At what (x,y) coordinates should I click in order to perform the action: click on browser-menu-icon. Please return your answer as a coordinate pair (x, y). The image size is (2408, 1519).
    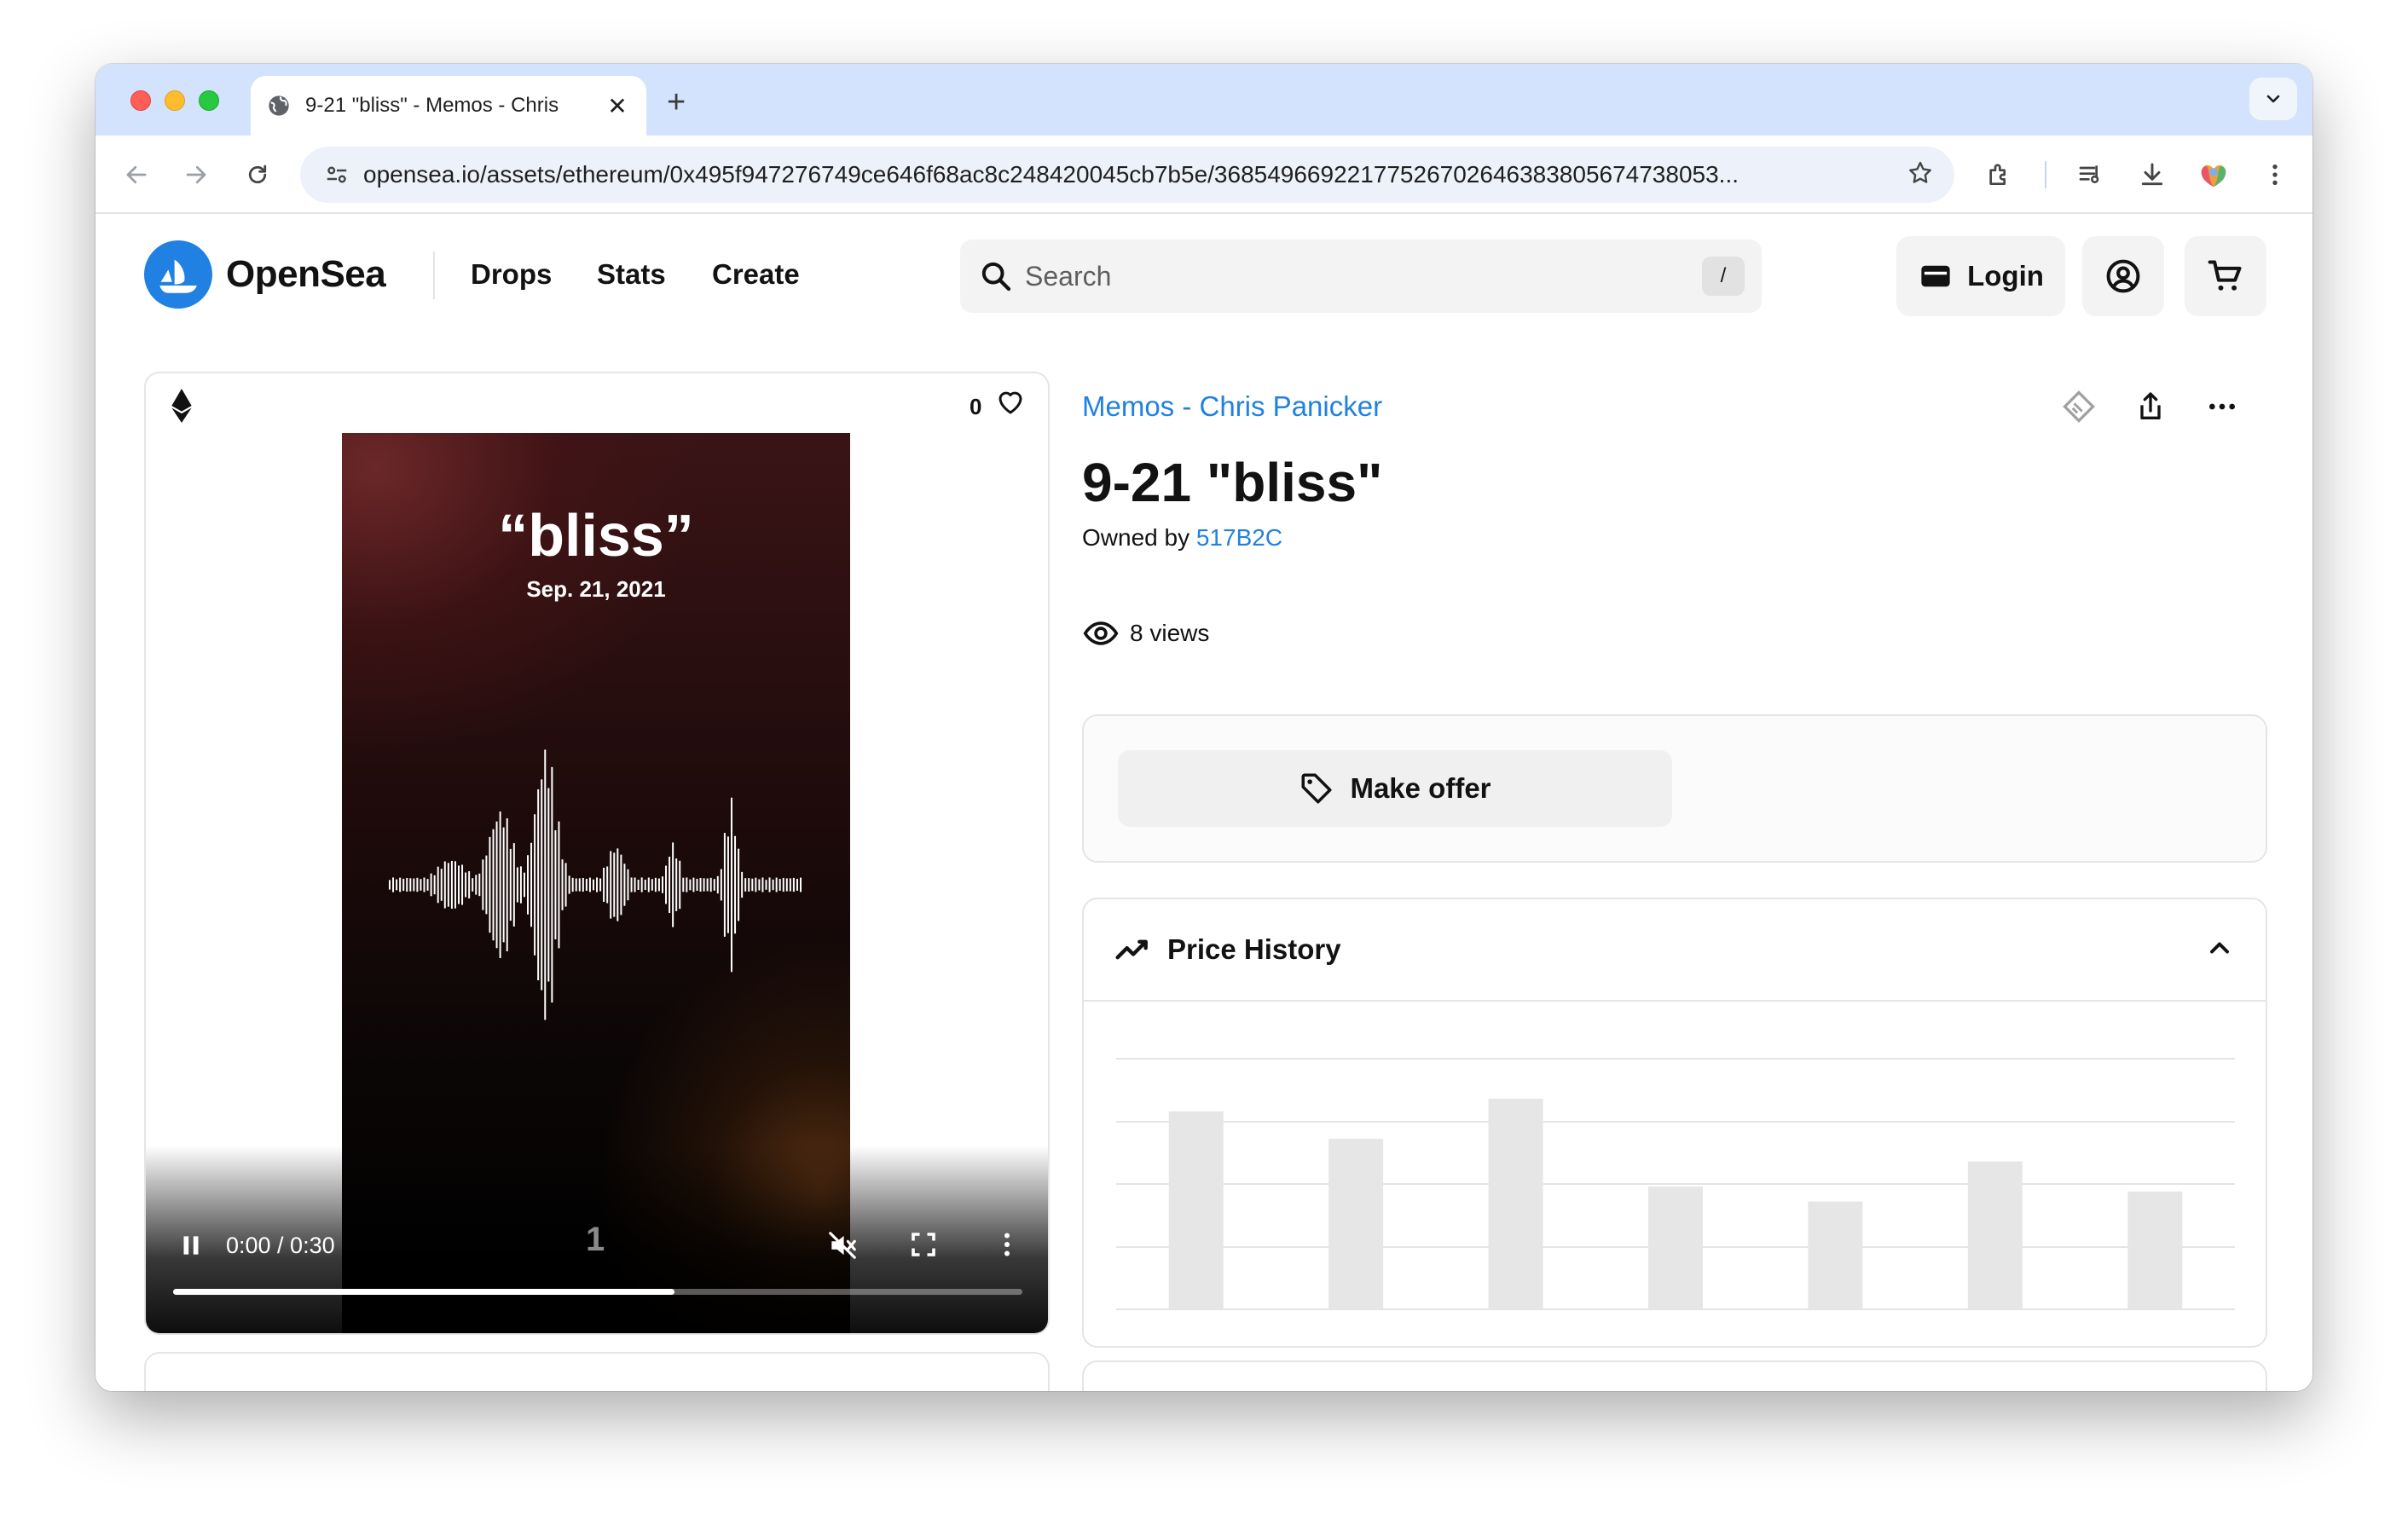
    Looking at the image, I should click on (2275, 174).